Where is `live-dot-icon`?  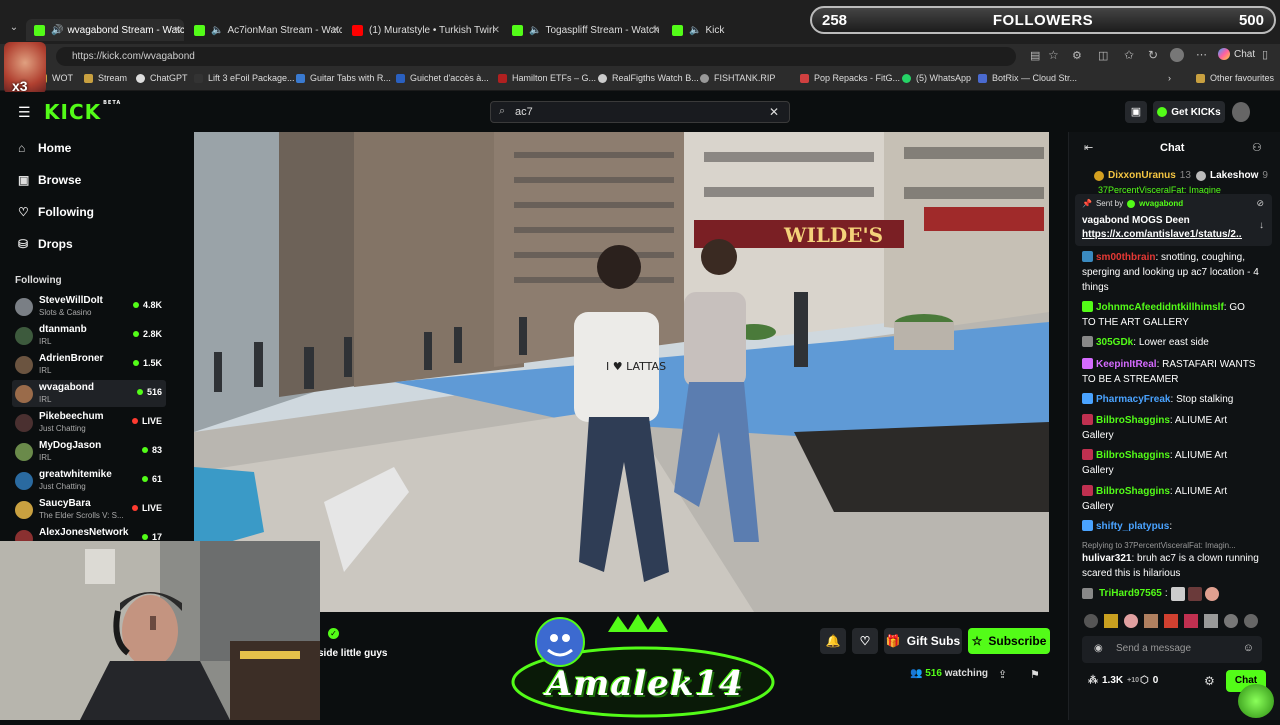 live-dot-icon is located at coordinates (135, 305).